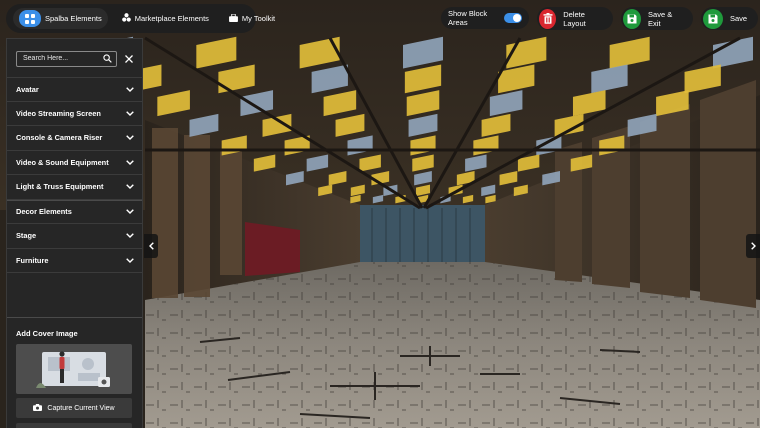 This screenshot has width=760, height=428. What do you see at coordinates (258, 18) in the screenshot?
I see `my-toolkit-label: My Toolkit` at bounding box center [258, 18].